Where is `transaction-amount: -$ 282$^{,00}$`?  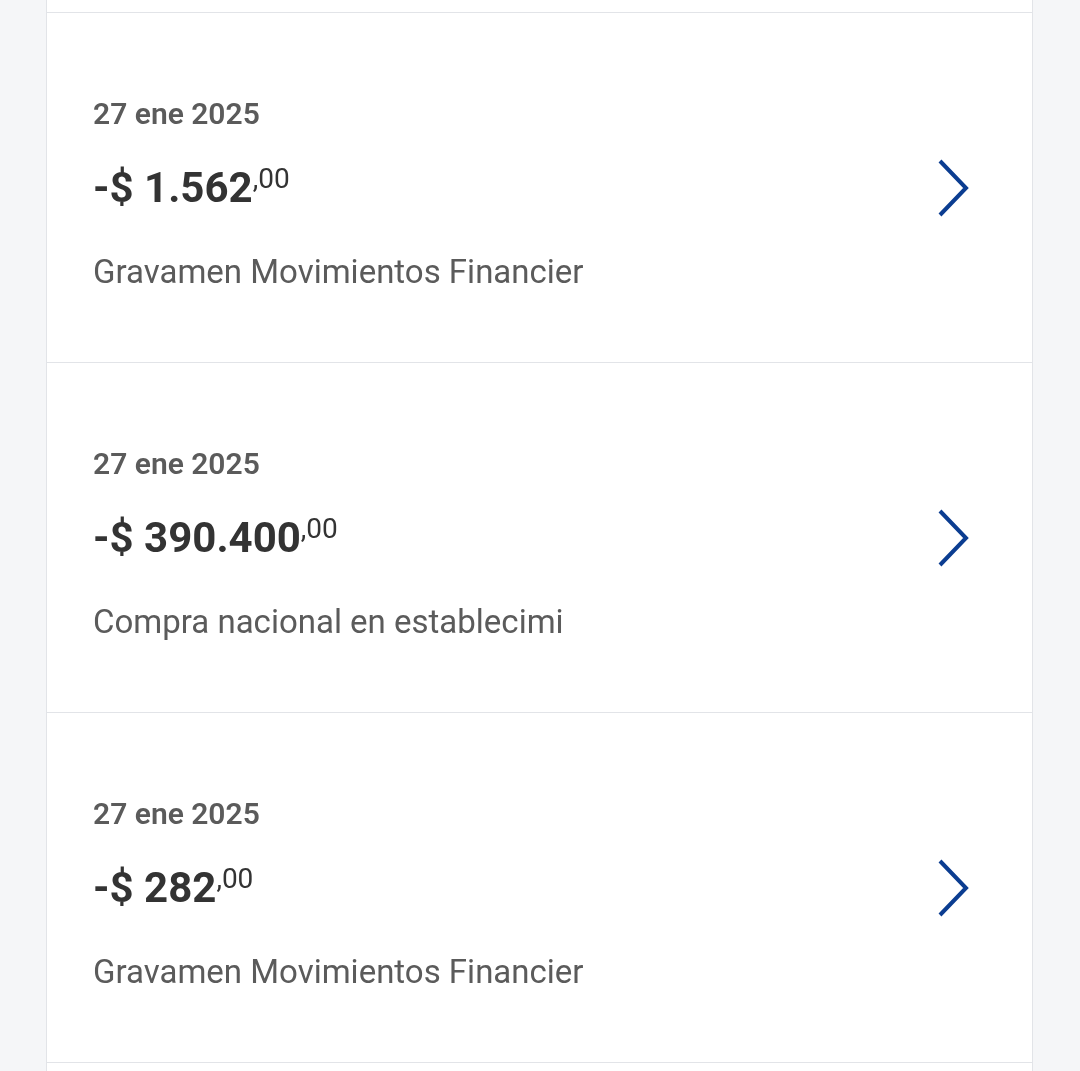 transaction-amount: -$ 282$^{,00}$ is located at coordinates (174, 887).